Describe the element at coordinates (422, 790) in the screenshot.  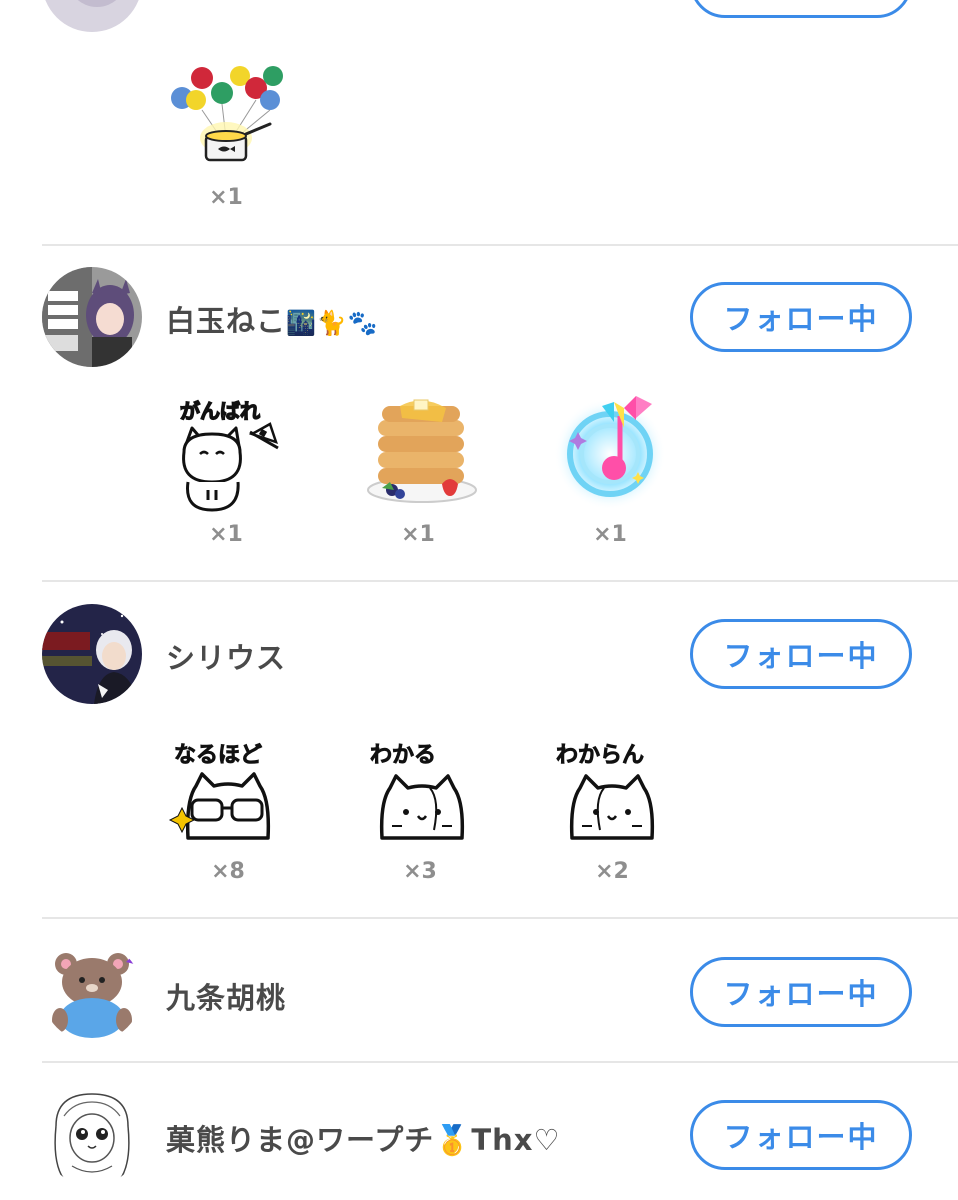
I see `wakaru-cat-sticker: わかる` at that location.